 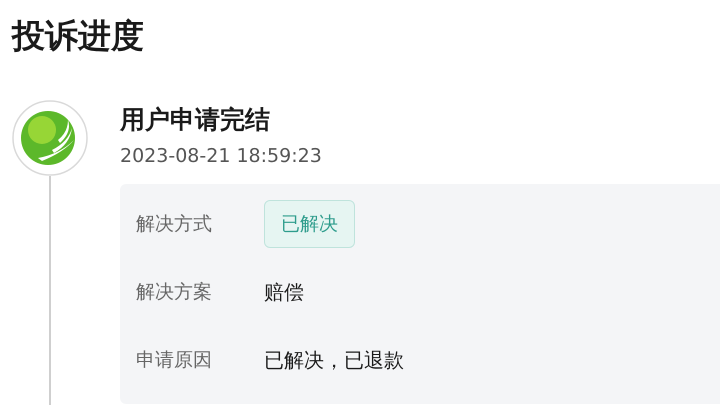 I want to click on detail-label: 申请原因, so click(x=174, y=360).